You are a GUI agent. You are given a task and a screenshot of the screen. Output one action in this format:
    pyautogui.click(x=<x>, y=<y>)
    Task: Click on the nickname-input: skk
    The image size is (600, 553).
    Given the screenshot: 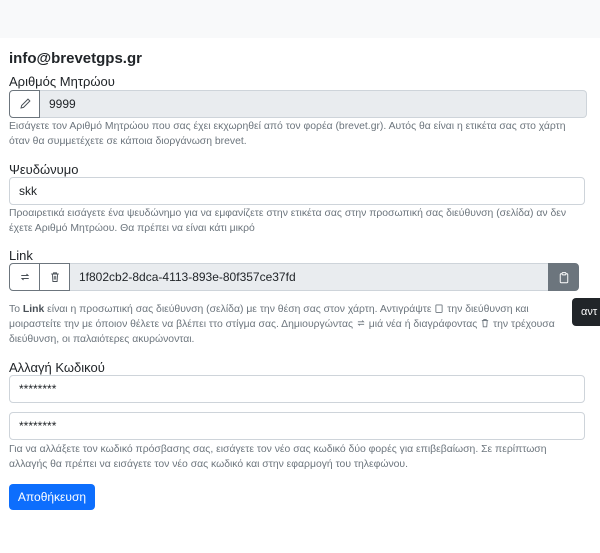 What is the action you would take?
    pyautogui.click(x=297, y=191)
    